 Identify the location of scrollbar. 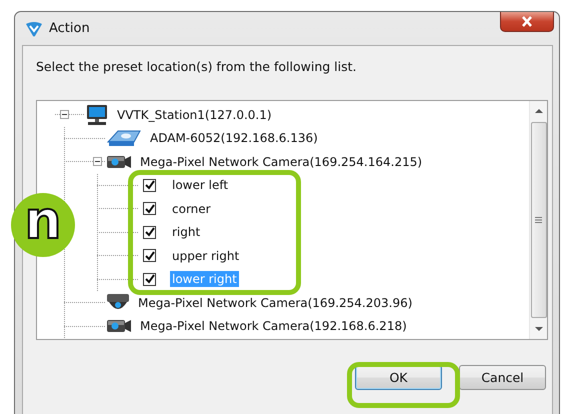
(538, 220).